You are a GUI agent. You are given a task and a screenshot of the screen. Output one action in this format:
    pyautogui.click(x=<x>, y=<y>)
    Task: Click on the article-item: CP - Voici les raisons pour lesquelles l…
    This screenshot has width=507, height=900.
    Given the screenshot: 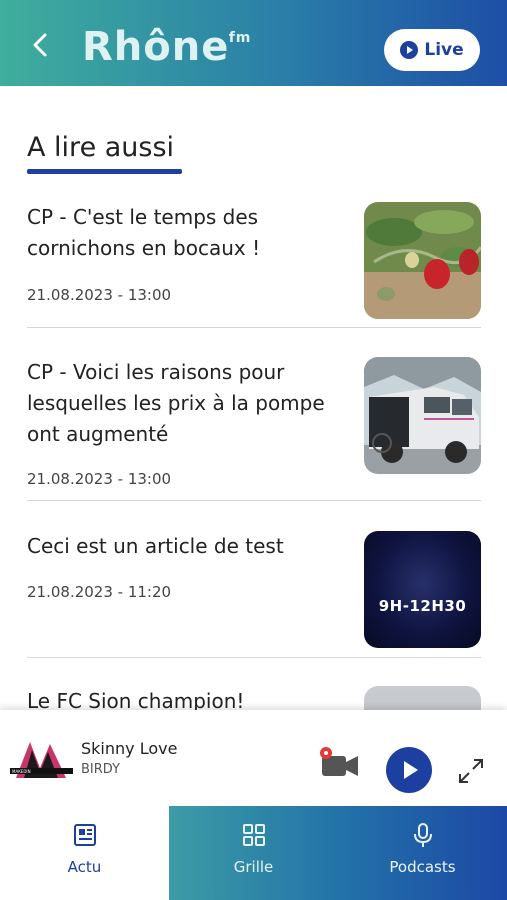 What is the action you would take?
    pyautogui.click(x=254, y=422)
    